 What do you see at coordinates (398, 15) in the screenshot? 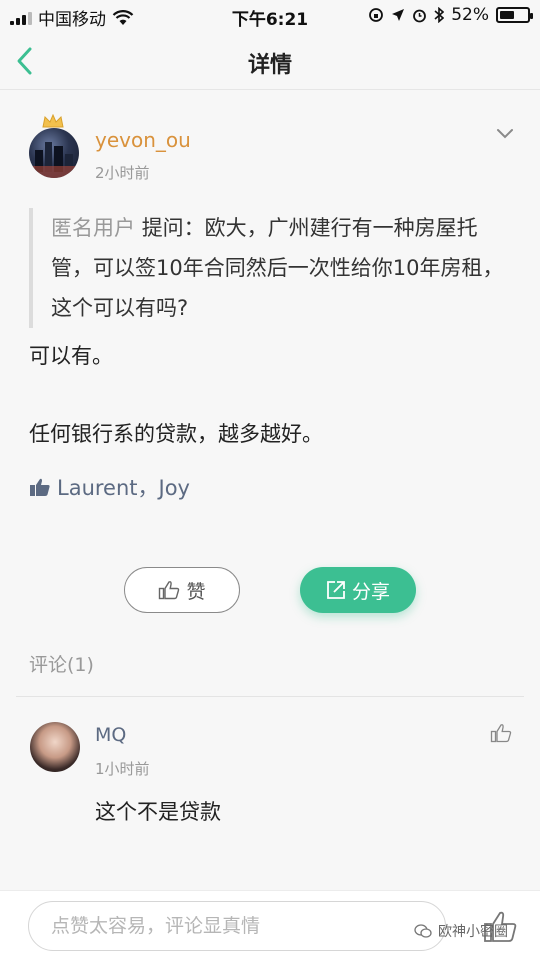
I see `location-icon` at bounding box center [398, 15].